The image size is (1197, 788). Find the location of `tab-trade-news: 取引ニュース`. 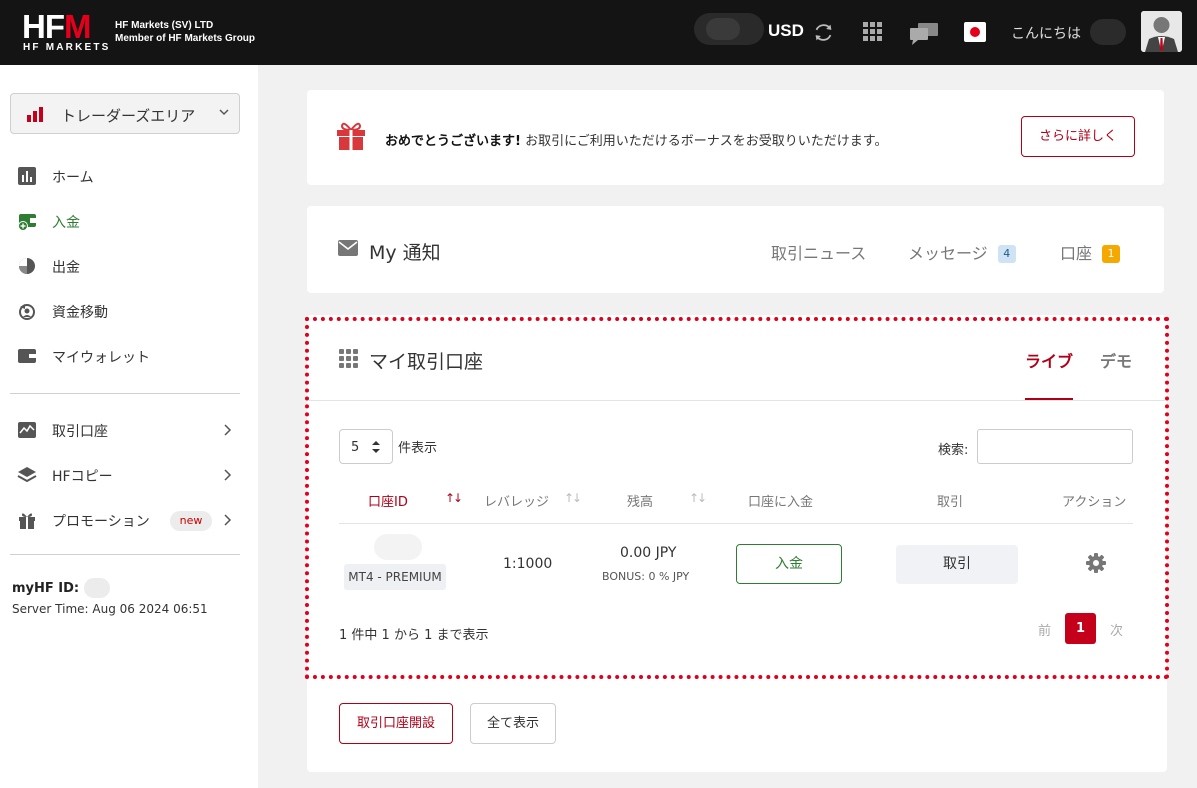

tab-trade-news: 取引ニュース is located at coordinates (818, 252).